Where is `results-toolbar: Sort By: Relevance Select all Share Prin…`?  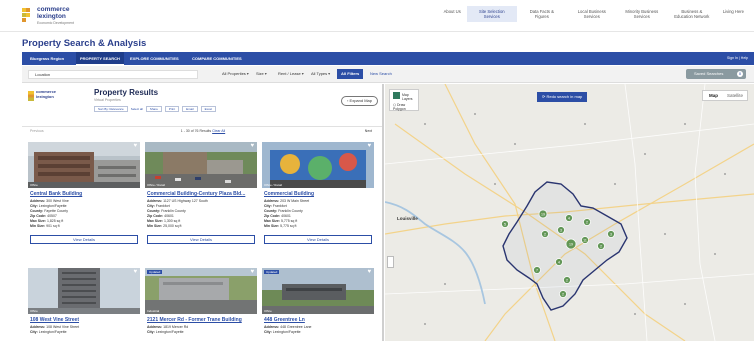 results-toolbar: Sort By: Relevance Select all Share Prin… is located at coordinates (155, 109).